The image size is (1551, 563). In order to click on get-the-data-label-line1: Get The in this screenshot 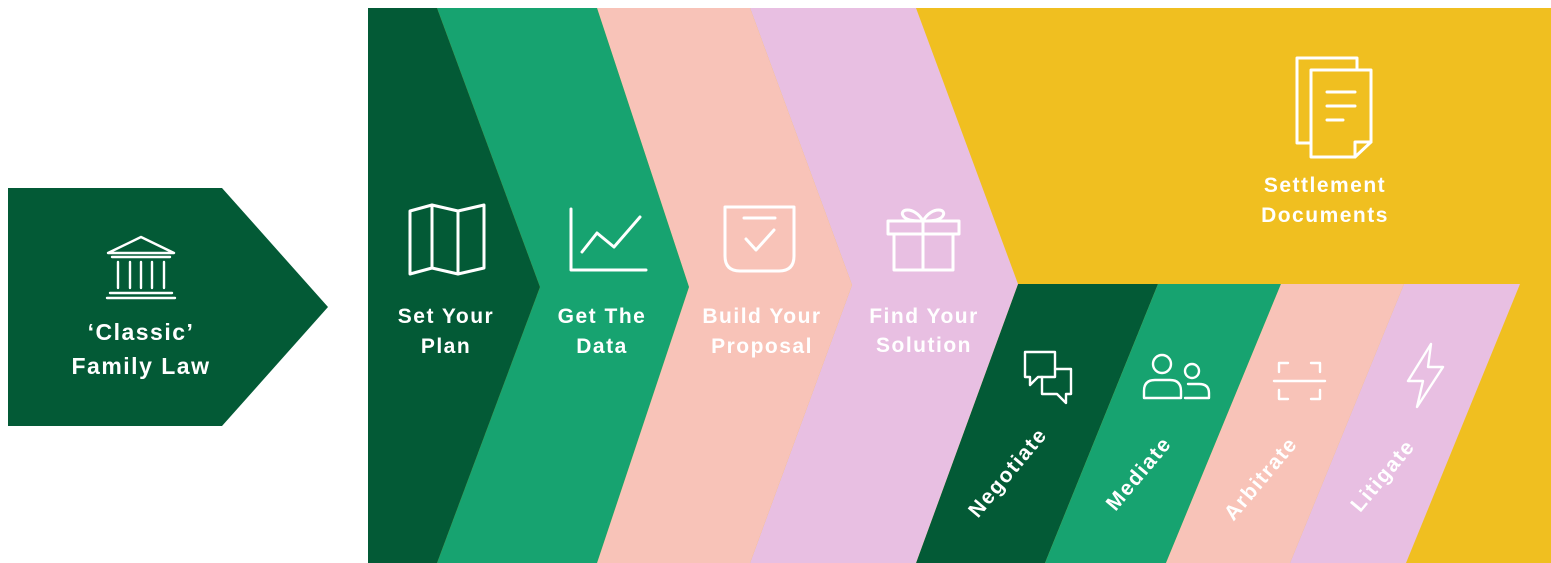, I will do `click(602, 316)`.